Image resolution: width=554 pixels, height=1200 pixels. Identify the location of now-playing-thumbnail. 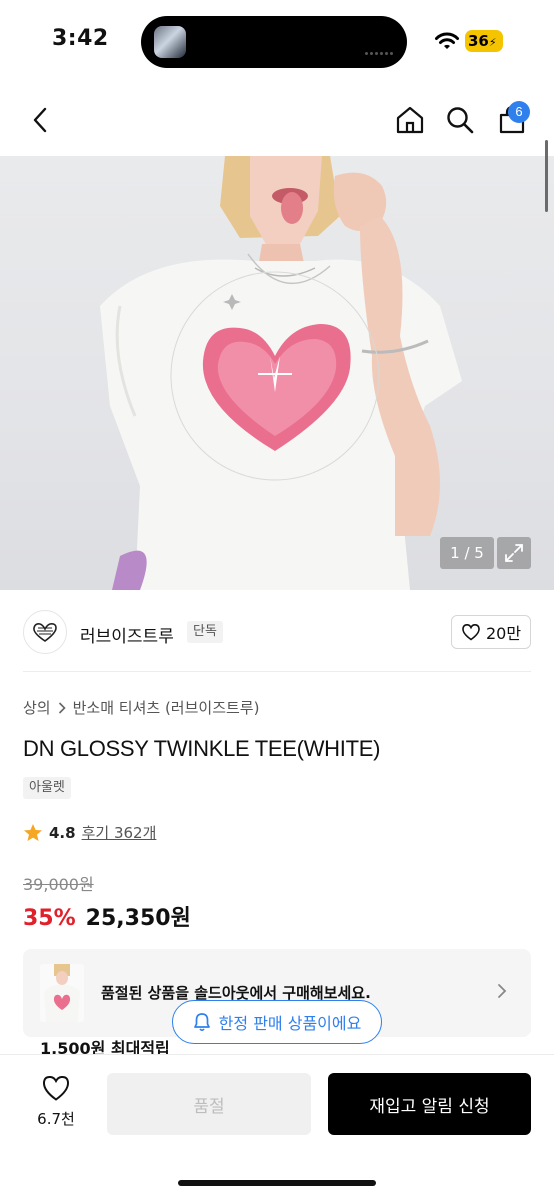
(170, 42).